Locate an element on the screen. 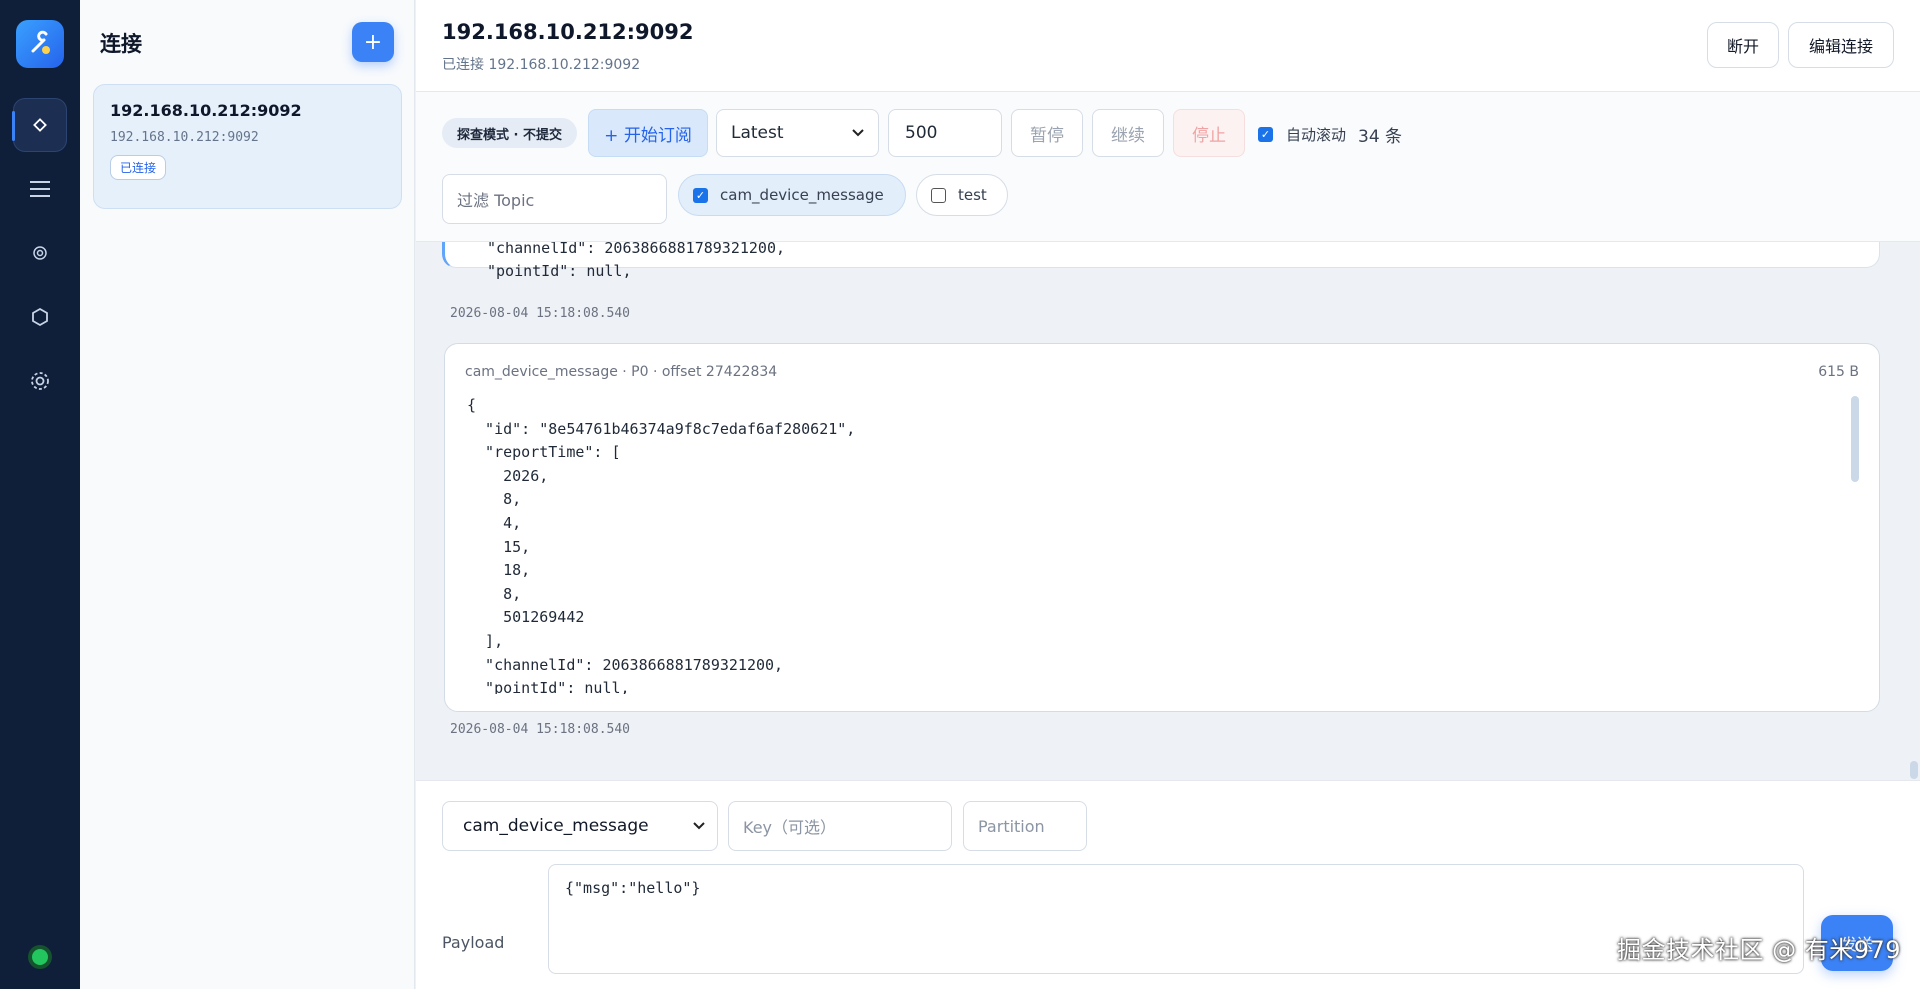 The image size is (1920, 989). page-subtitle: 已连接 192.168.10.212:9092 is located at coordinates (541, 65).